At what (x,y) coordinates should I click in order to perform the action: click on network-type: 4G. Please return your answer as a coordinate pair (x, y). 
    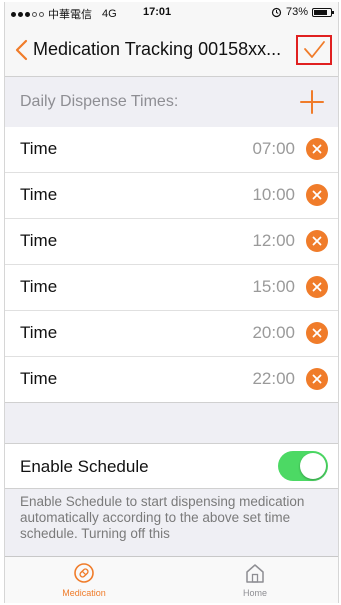
    Looking at the image, I should click on (109, 14).